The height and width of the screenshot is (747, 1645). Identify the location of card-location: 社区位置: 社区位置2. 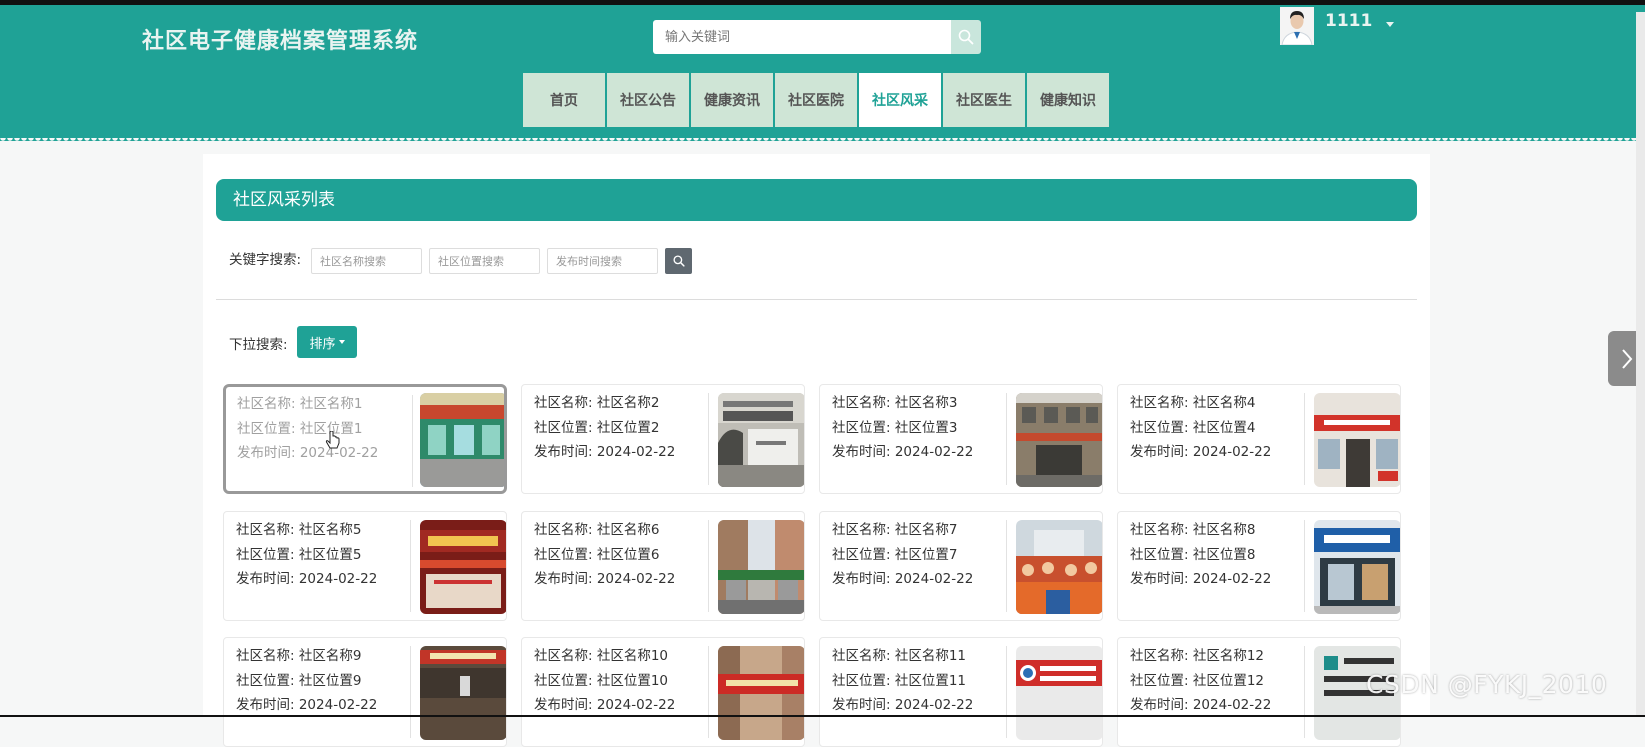
(597, 427).